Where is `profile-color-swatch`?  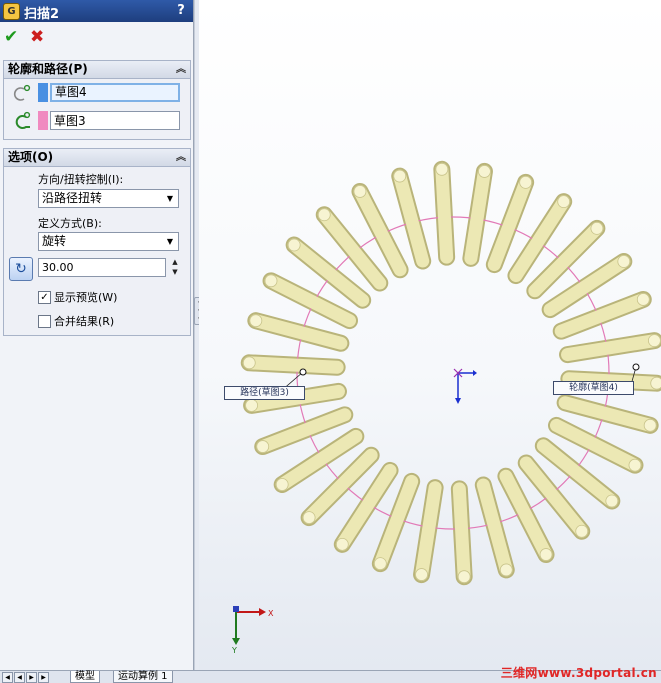
profile-color-swatch is located at coordinates (43, 92).